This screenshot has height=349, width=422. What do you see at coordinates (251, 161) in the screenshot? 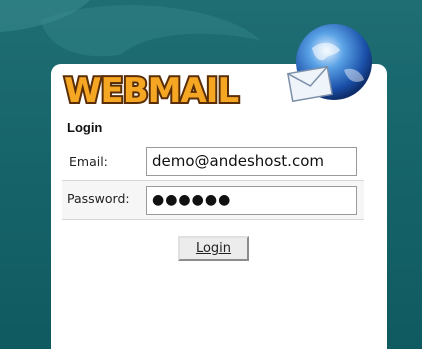
I see `email-field: demo@andeshost.com` at bounding box center [251, 161].